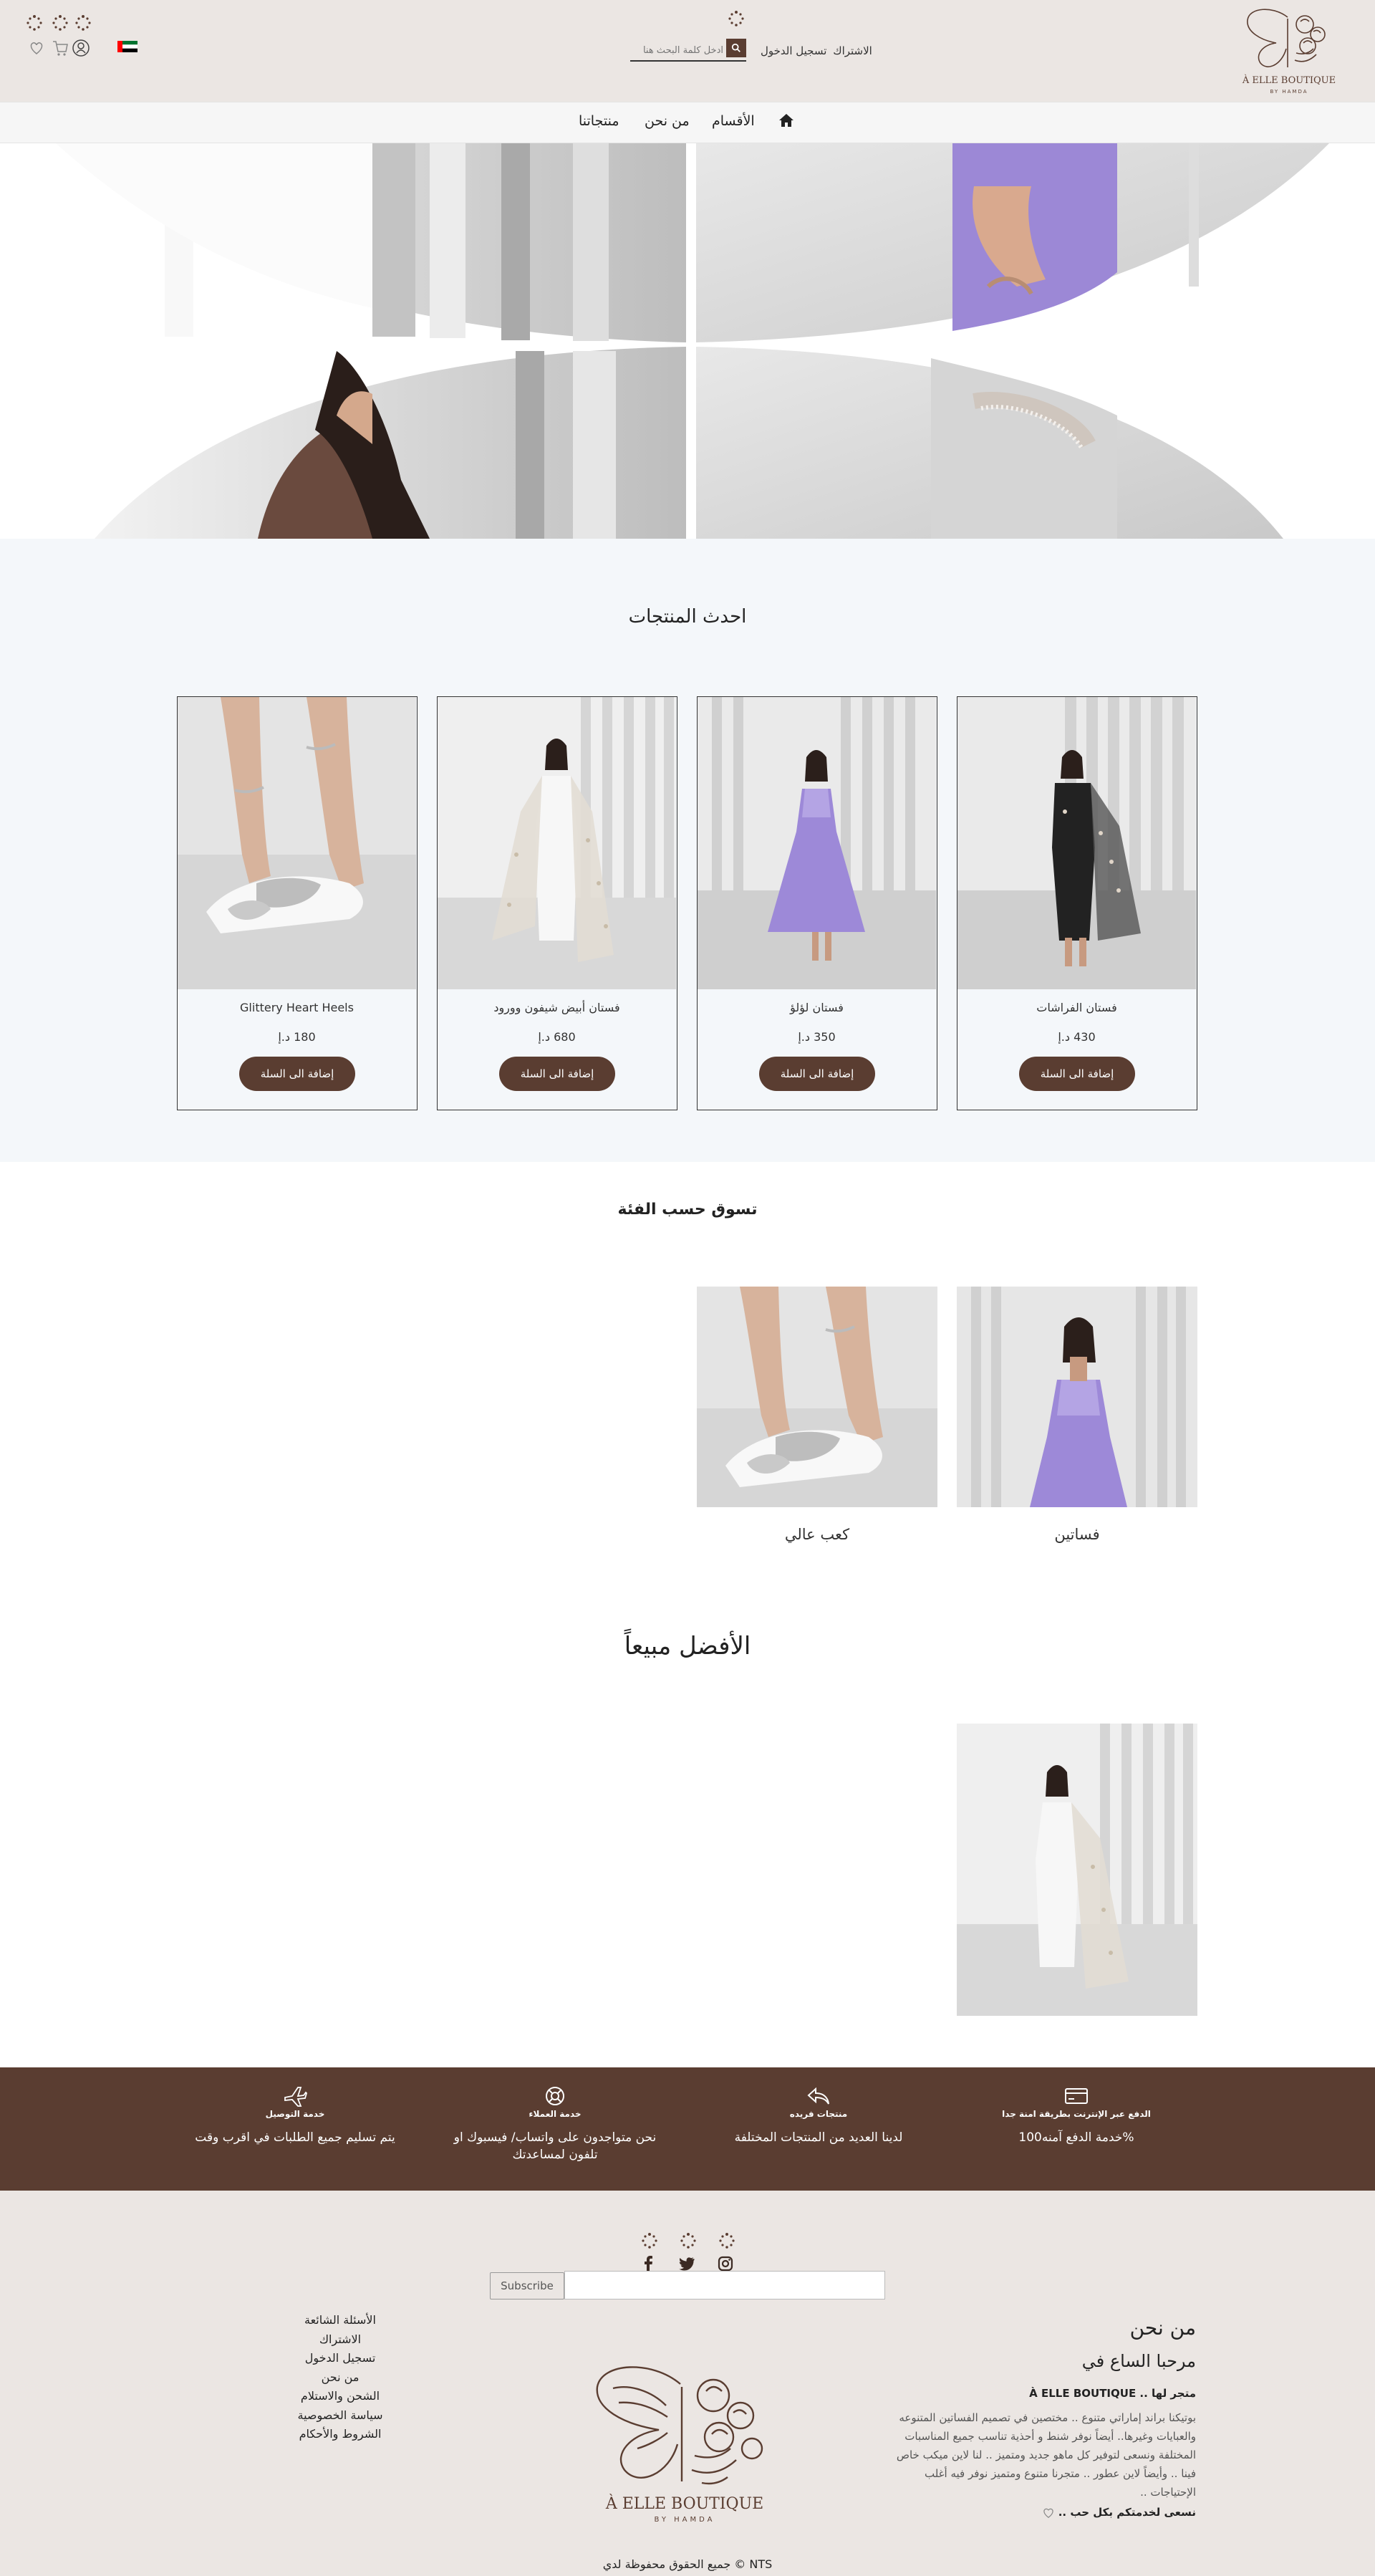 Image resolution: width=1375 pixels, height=2576 pixels. I want to click on newsletter-email-input, so click(725, 2285).